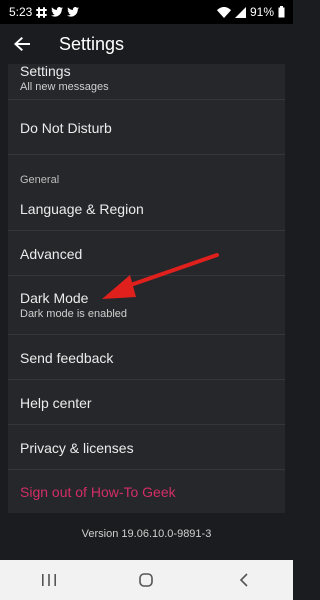 This screenshot has width=320, height=600. What do you see at coordinates (54, 298) in the screenshot?
I see `item-title: Dark Mode` at bounding box center [54, 298].